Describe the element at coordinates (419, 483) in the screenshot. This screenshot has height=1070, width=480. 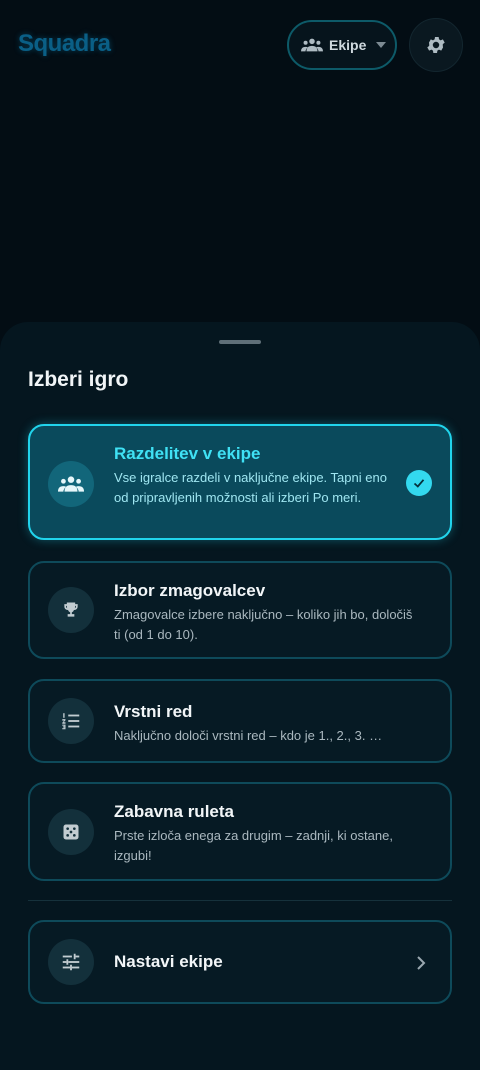
I see `selected-check-icon` at that location.